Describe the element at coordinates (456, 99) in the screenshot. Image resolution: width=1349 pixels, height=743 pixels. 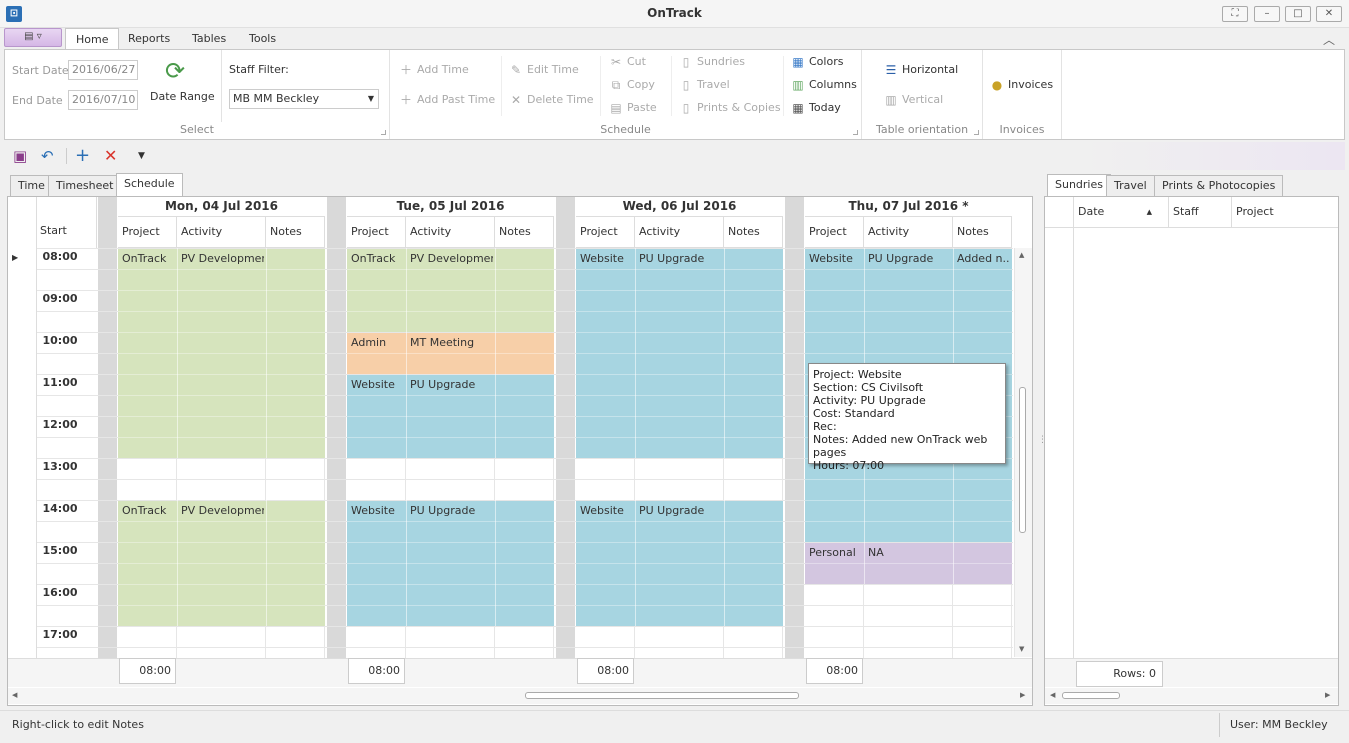
I see `add-past-time-label: Add Past Time` at that location.